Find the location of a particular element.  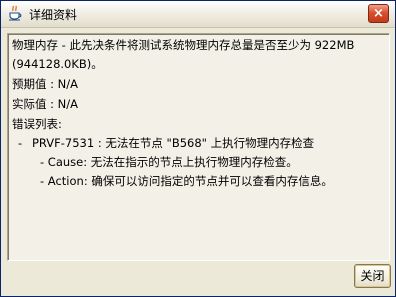

error-dash: - is located at coordinates (20, 143).